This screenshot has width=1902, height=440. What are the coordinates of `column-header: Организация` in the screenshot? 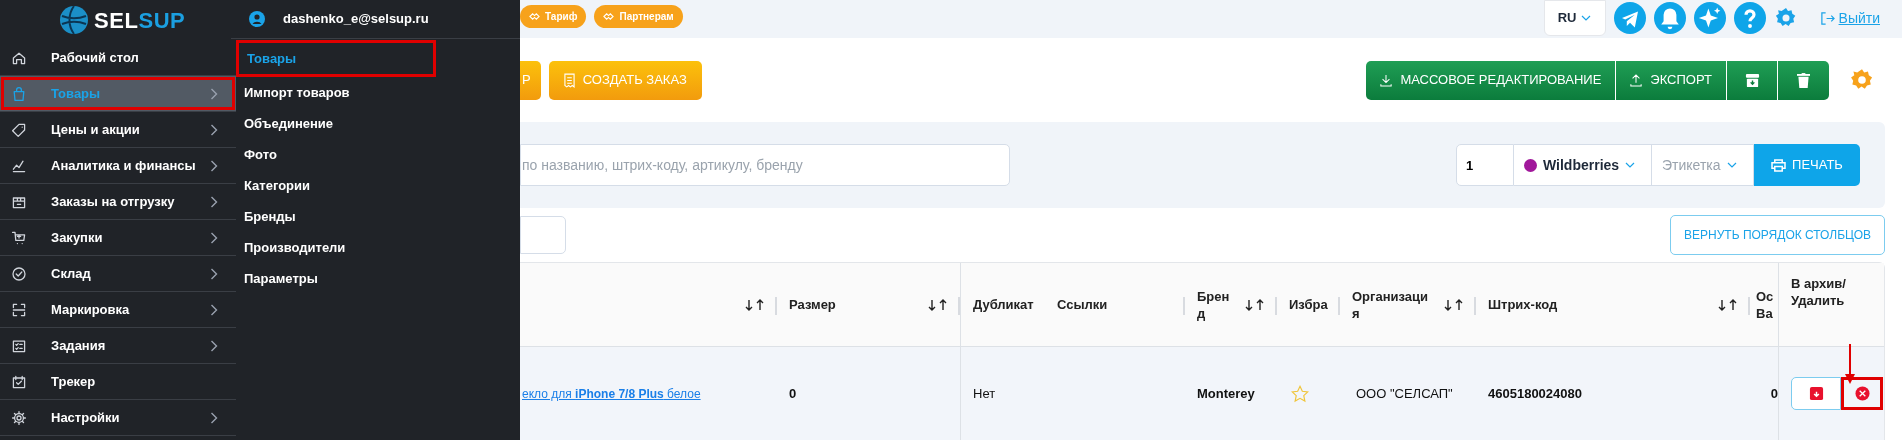 It's located at (1392, 304).